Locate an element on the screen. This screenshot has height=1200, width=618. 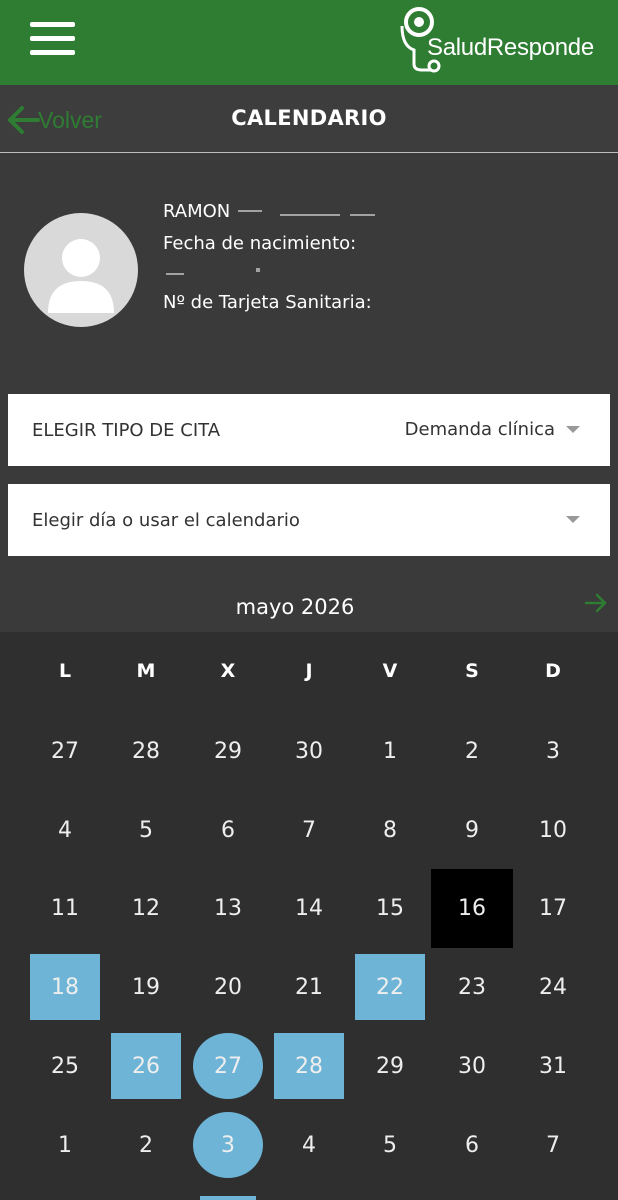
calendar-day: 13 is located at coordinates (228, 908).